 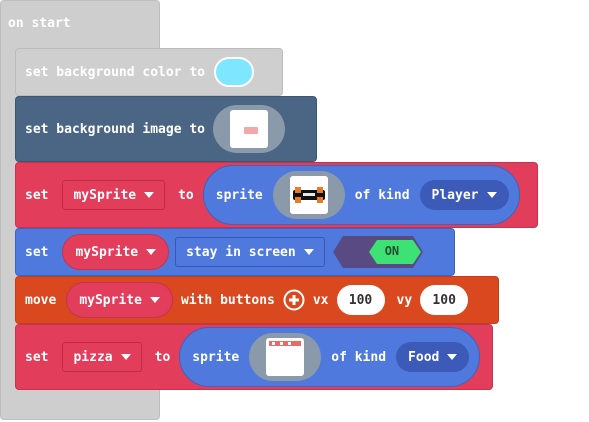 I want to click on image-placeholder-icon, so click(x=249, y=129).